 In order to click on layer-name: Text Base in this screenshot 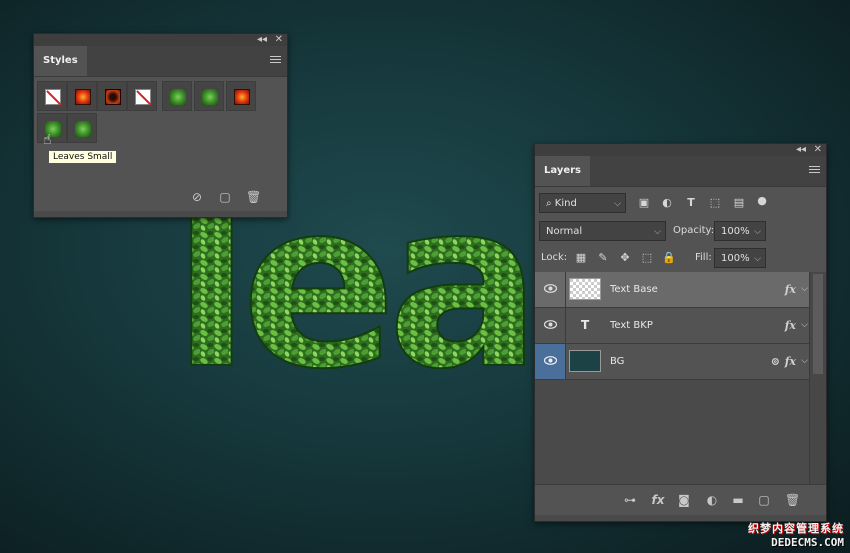, I will do `click(634, 289)`.